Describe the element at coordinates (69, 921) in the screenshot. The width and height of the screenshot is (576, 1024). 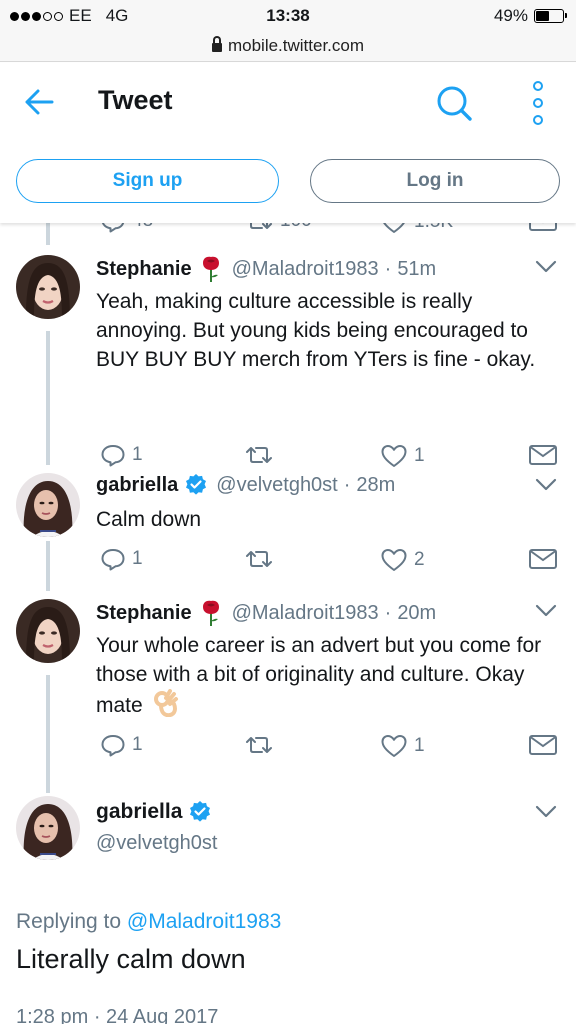
I see `replying-label: Replying to` at that location.